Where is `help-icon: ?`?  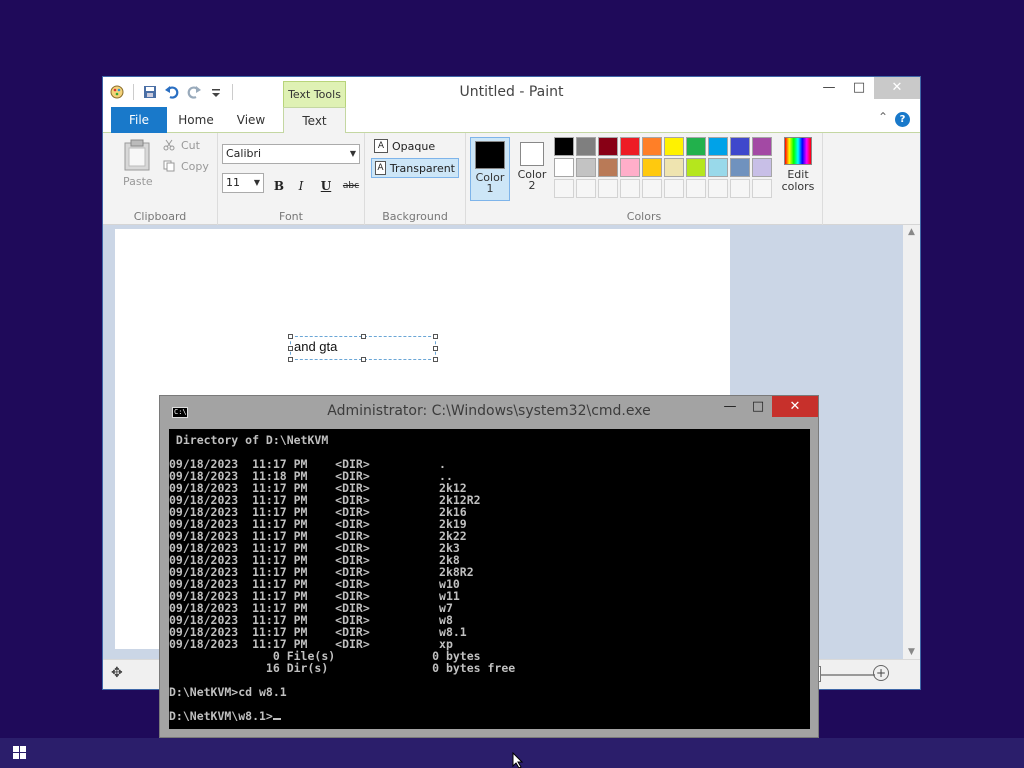 help-icon: ? is located at coordinates (902, 119).